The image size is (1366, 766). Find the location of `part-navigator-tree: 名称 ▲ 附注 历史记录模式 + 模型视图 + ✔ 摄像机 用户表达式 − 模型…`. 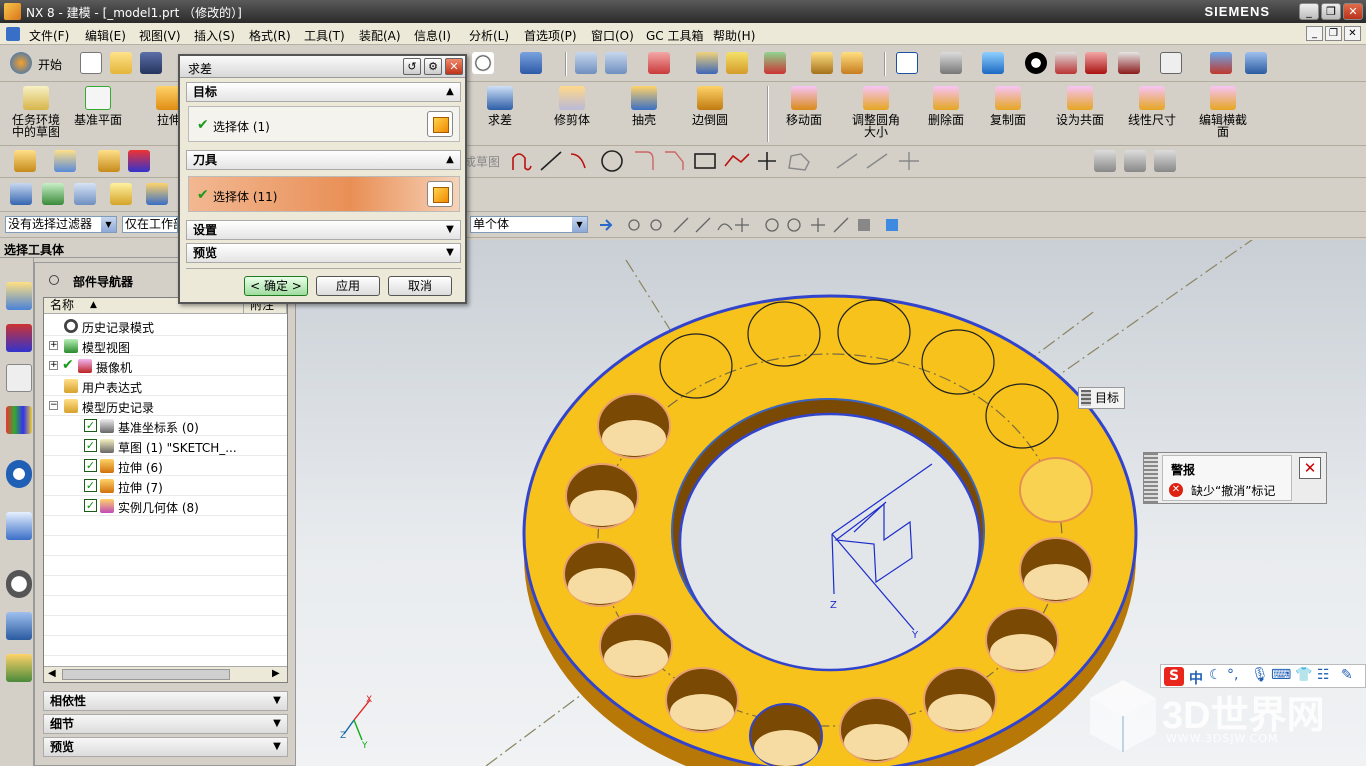

part-navigator-tree: 名称 ▲ 附注 历史记录模式 + 模型视图 + ✔ 摄像机 用户表达式 − 模型… is located at coordinates (165, 490).